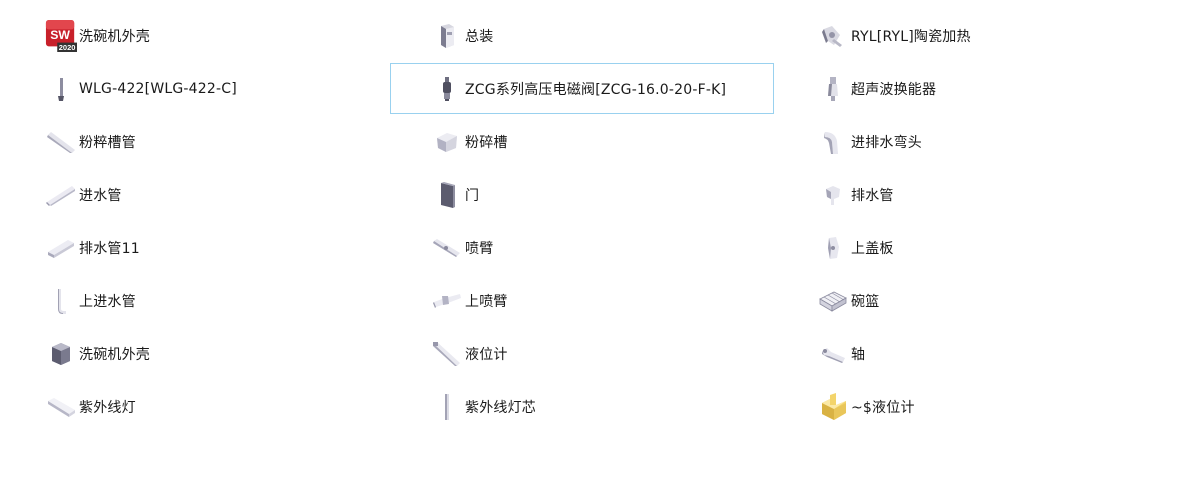 This screenshot has width=1204, height=489. I want to click on svg-text: SW, so click(60, 34).